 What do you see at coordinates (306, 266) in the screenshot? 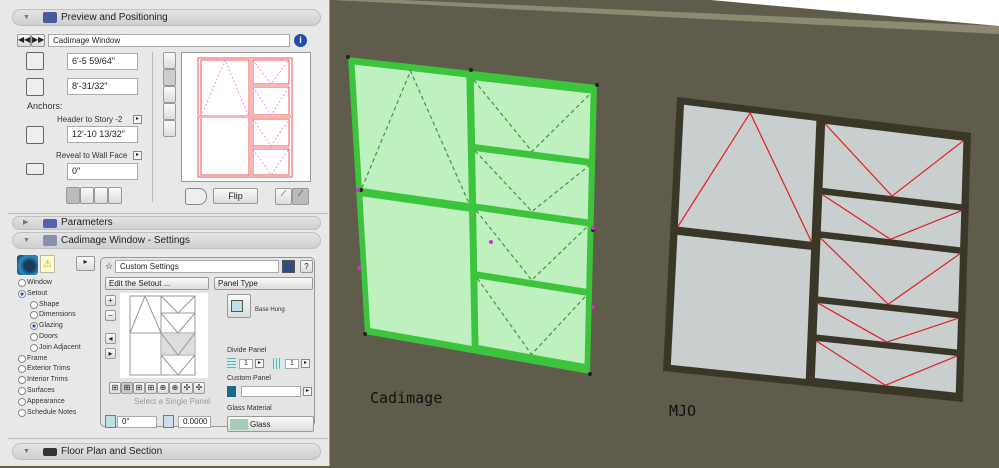
I see `help-button: ?` at bounding box center [306, 266].